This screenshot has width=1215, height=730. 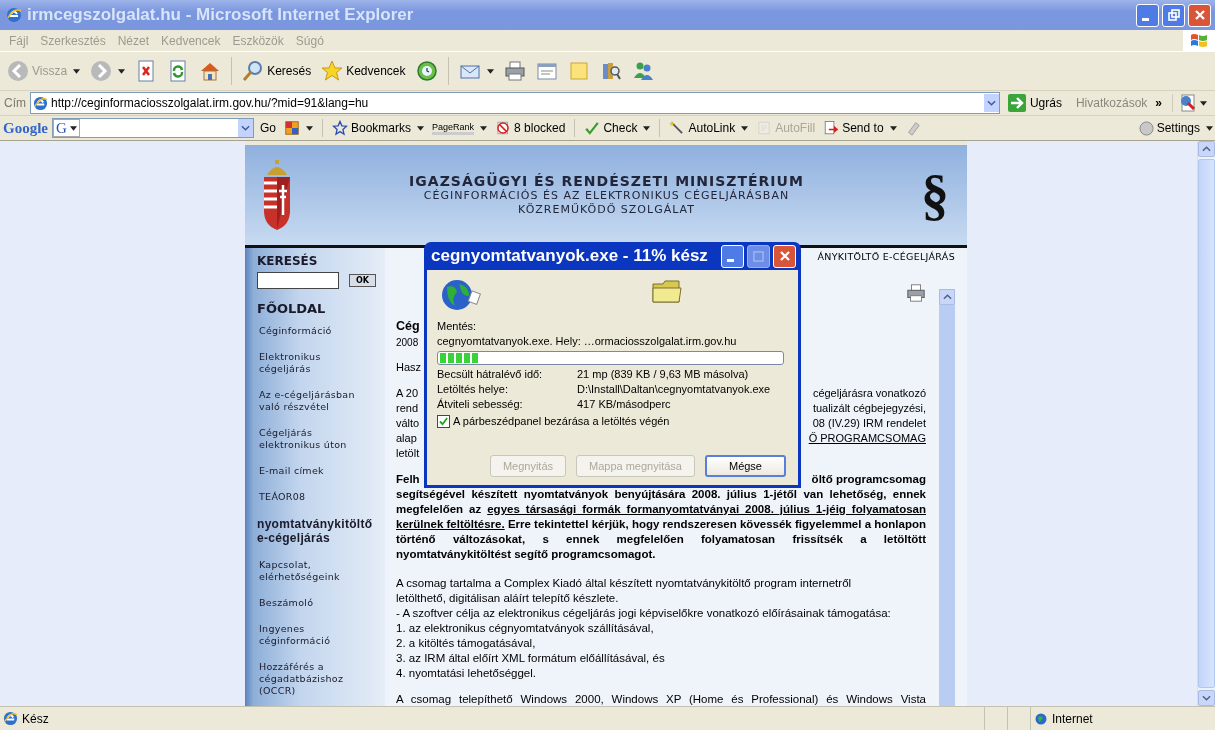 I want to click on circle-icon, so click(x=1146, y=128).